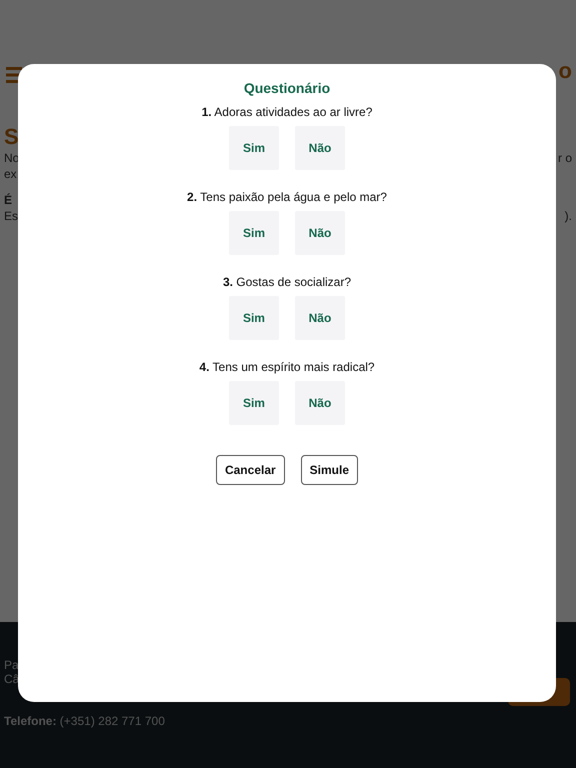 This screenshot has width=576, height=768. I want to click on body-text: )., so click(568, 216).